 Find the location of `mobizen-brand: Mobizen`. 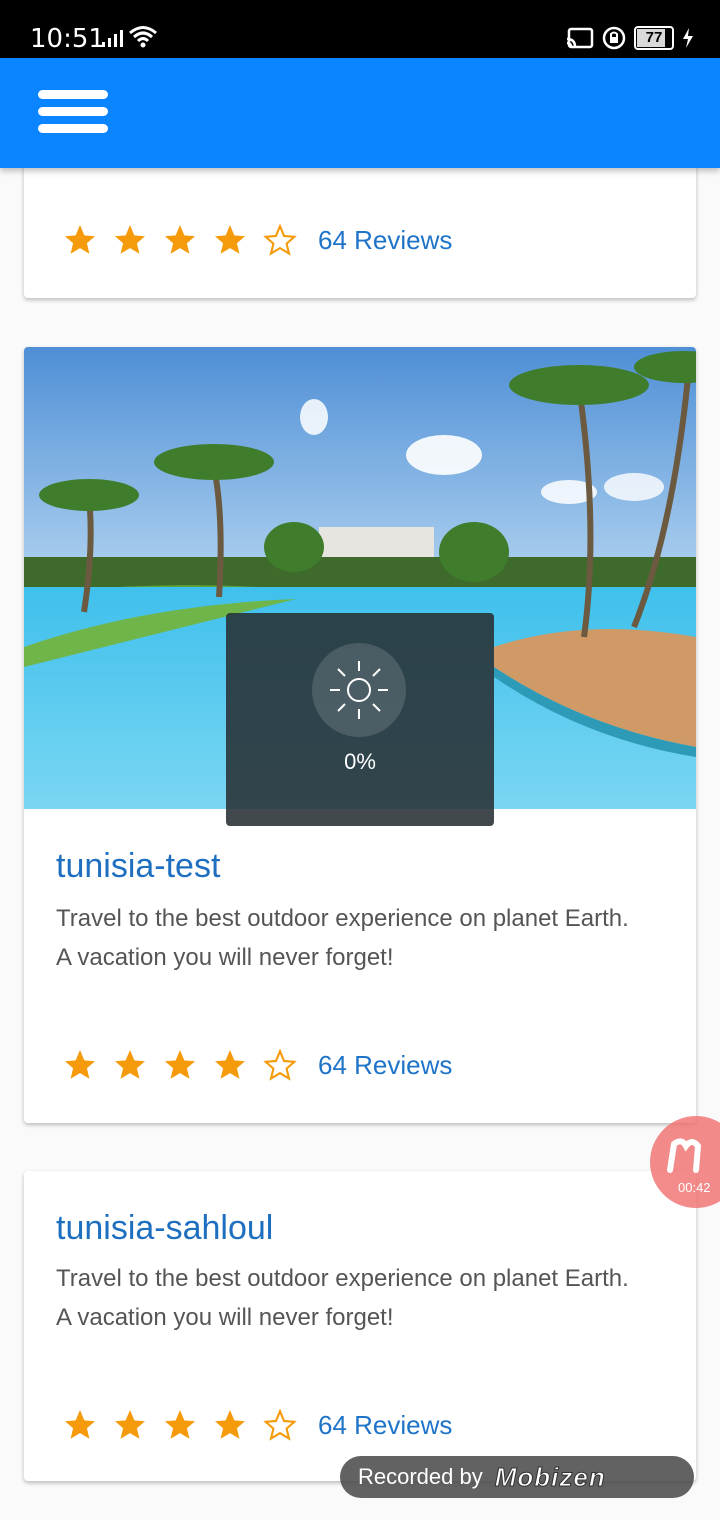

mobizen-brand: Mobizen is located at coordinates (550, 1476).